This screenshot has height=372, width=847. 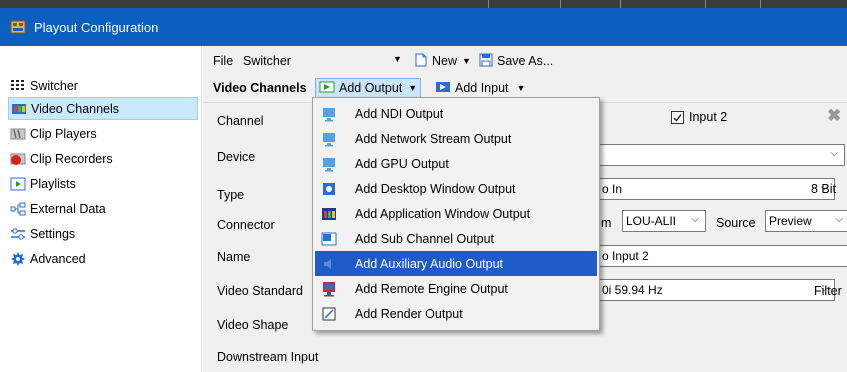 I want to click on menu-item-add-remote-engine-output: Add Remote Engine Output, so click(x=456, y=288).